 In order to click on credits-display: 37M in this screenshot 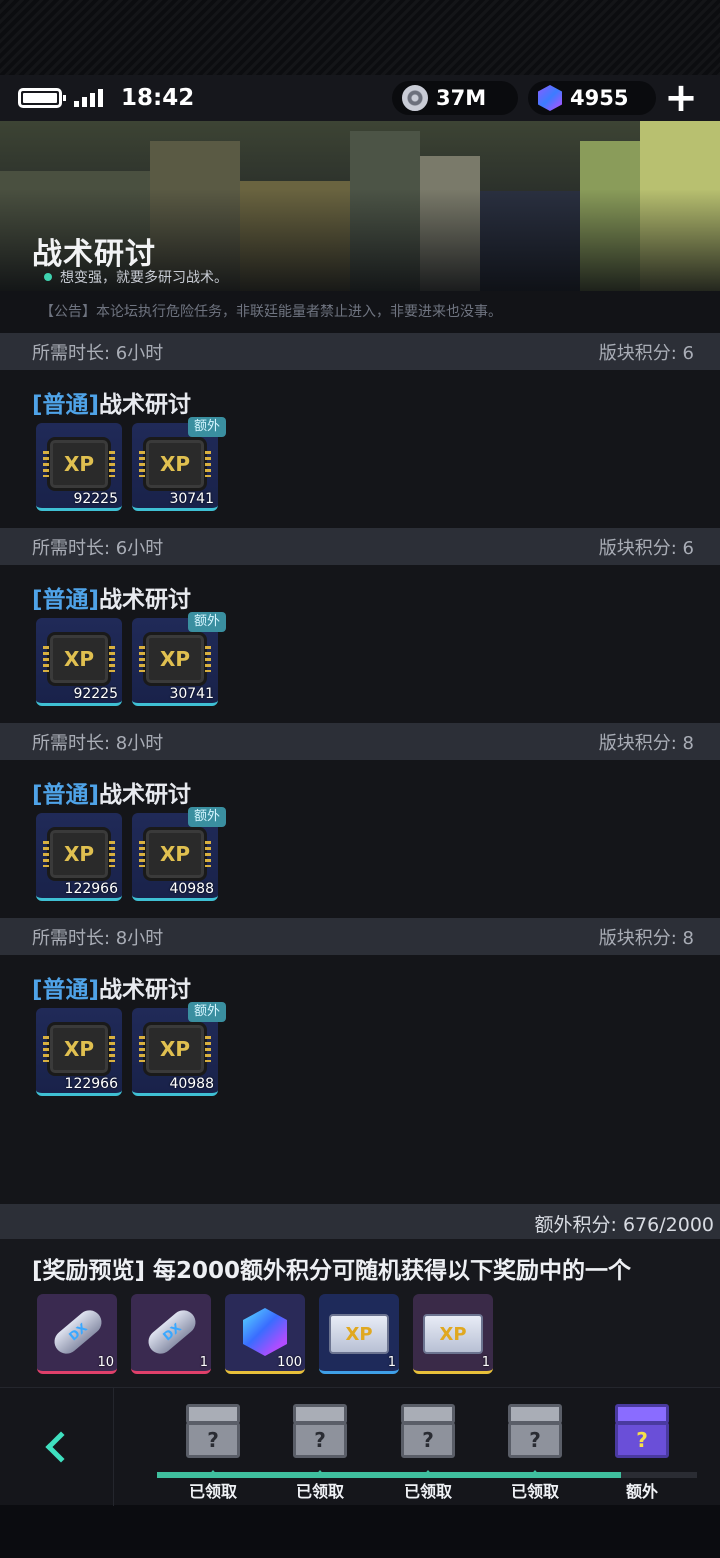, I will do `click(455, 98)`.